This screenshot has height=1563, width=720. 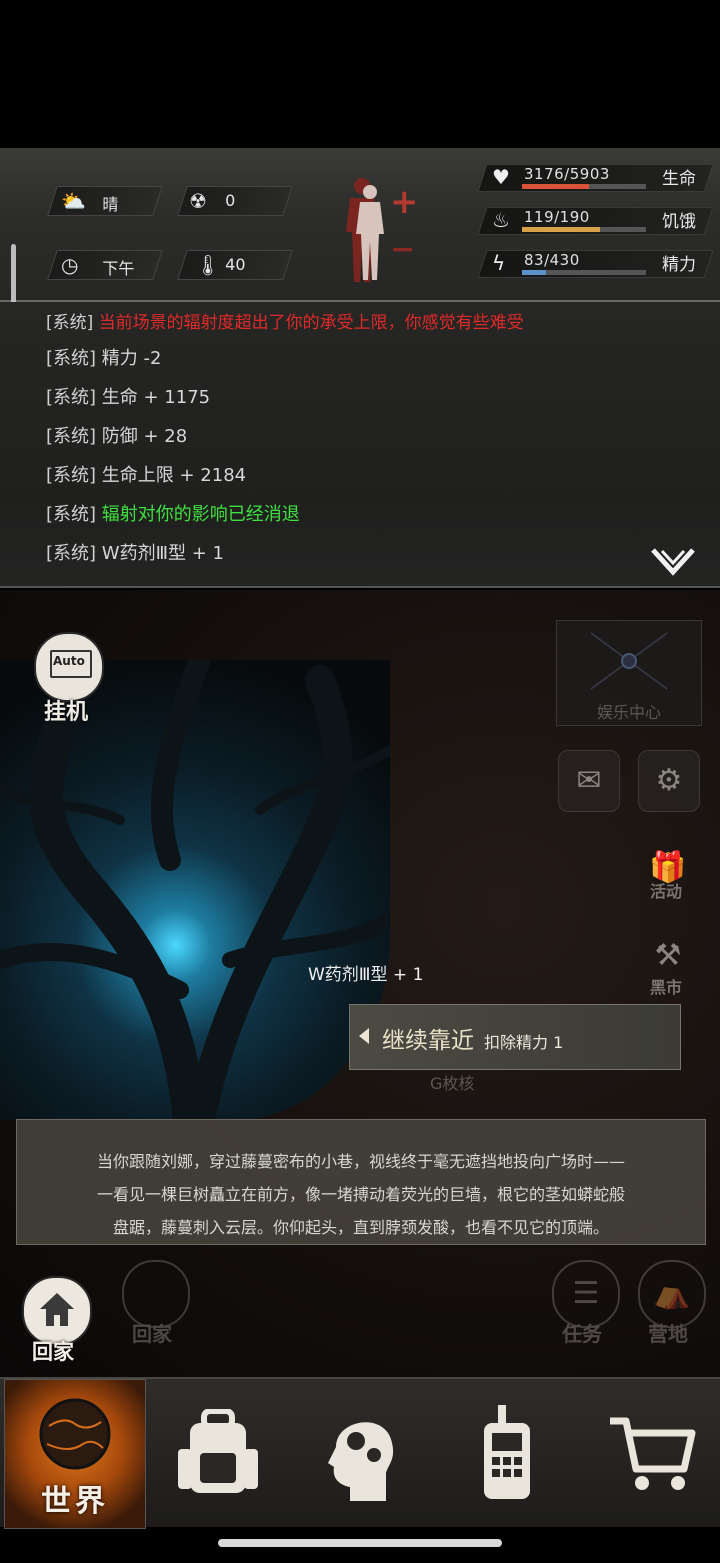 I want to click on skills-head-icon, so click(x=361, y=1461).